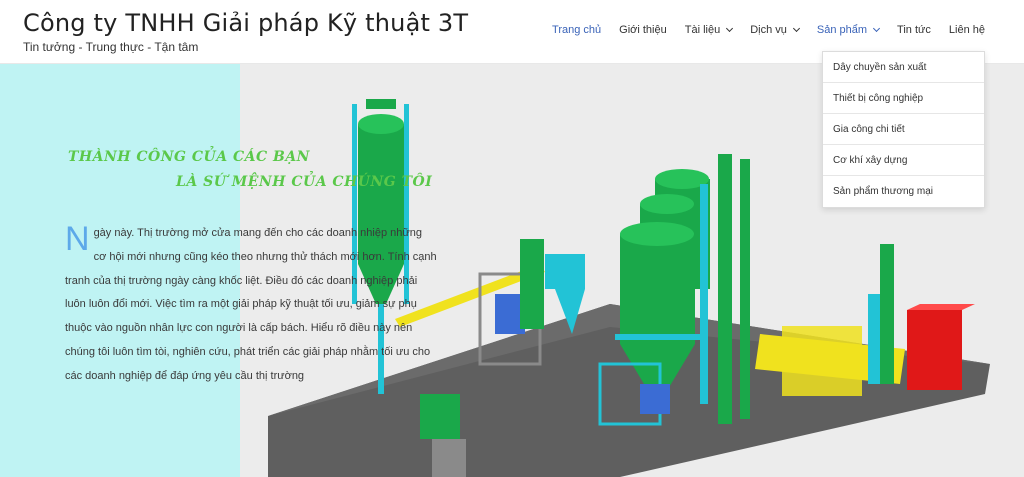 This screenshot has width=1024, height=477. Describe the element at coordinates (189, 157) in the screenshot. I see `hero-slogan-line-1: THÀNH CÔNG CỦA CÁC BẠN` at that location.